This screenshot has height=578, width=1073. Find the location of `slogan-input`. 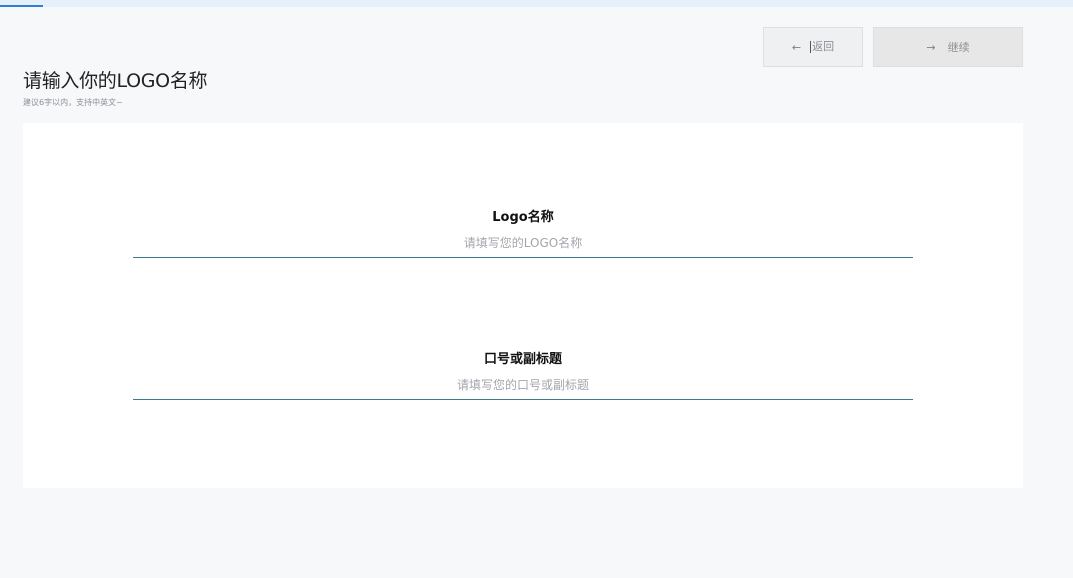

slogan-input is located at coordinates (523, 387).